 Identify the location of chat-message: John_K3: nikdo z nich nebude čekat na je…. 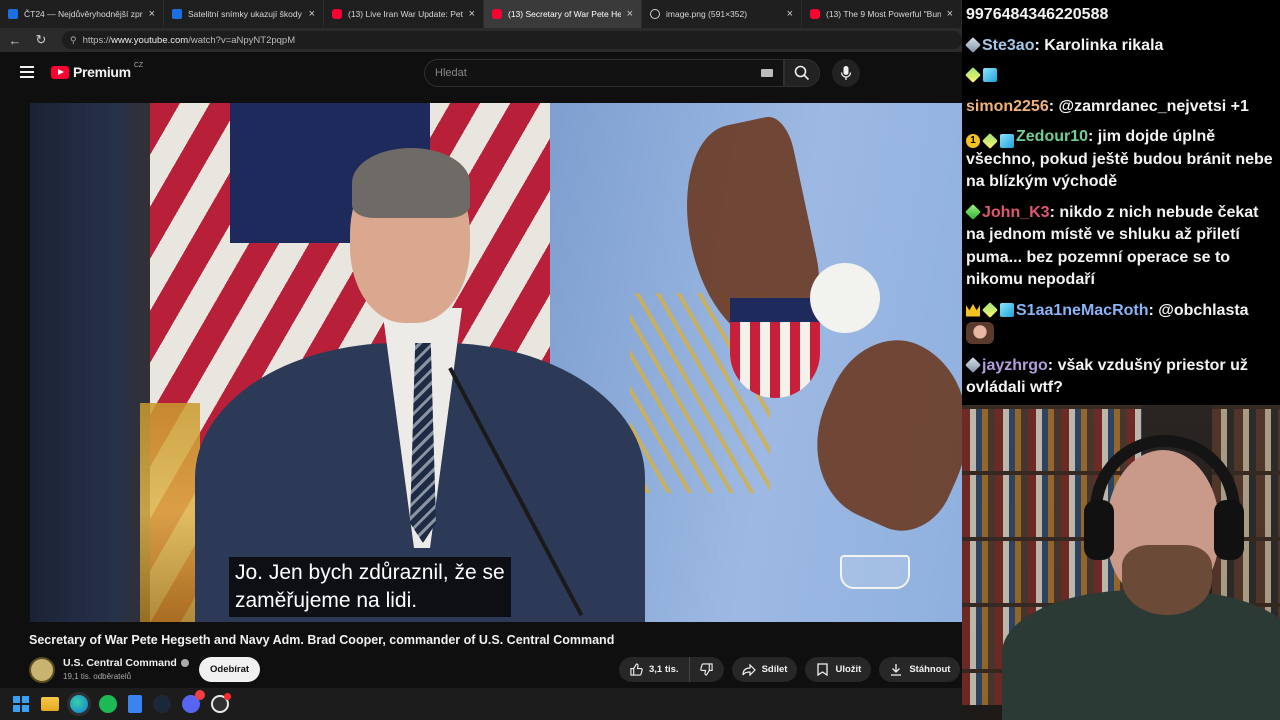
(1112, 245).